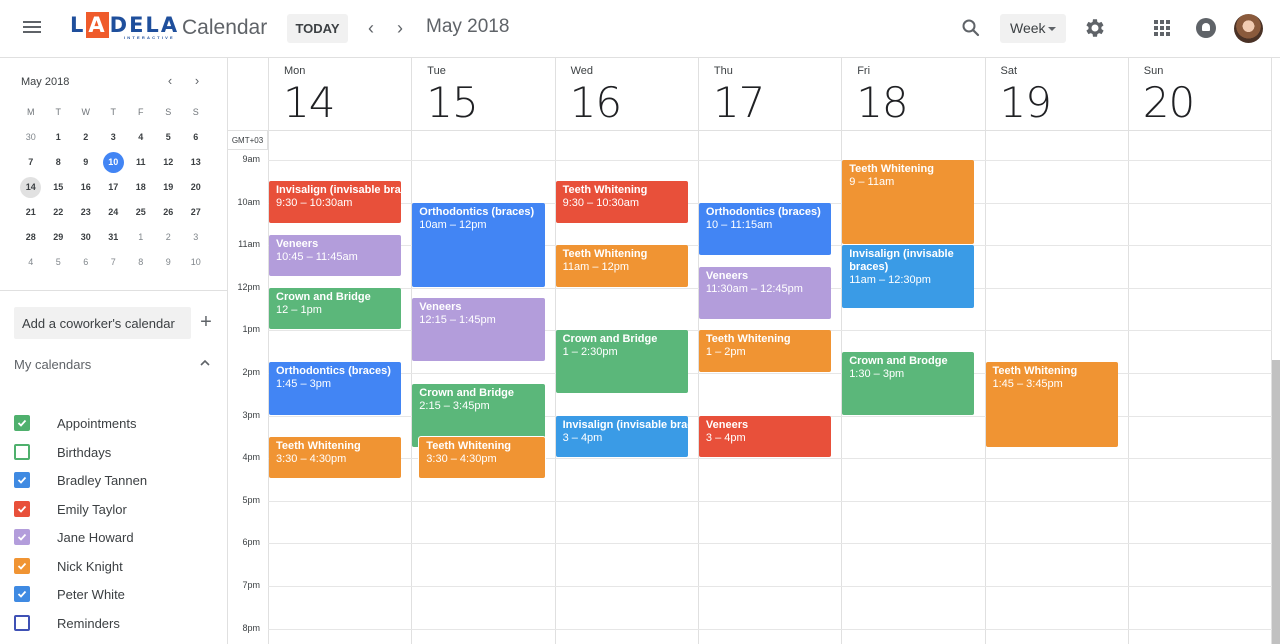 This screenshot has width=1280, height=644. I want to click on mini-calendar-selected-day: 14, so click(31, 189).